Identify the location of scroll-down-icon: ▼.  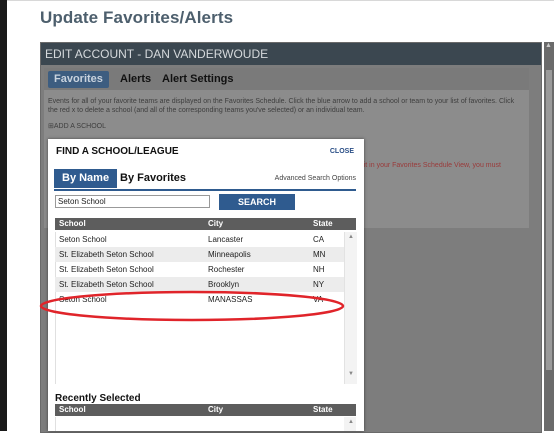
(351, 374).